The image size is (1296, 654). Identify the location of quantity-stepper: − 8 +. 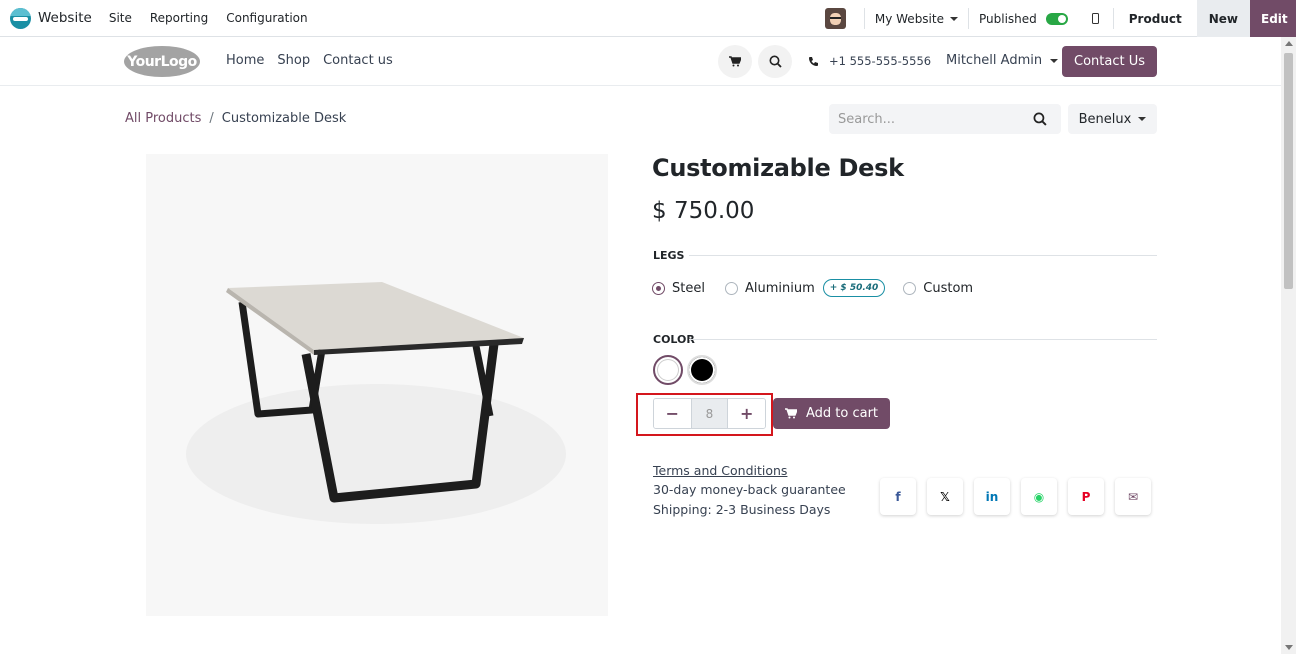
(709, 413).